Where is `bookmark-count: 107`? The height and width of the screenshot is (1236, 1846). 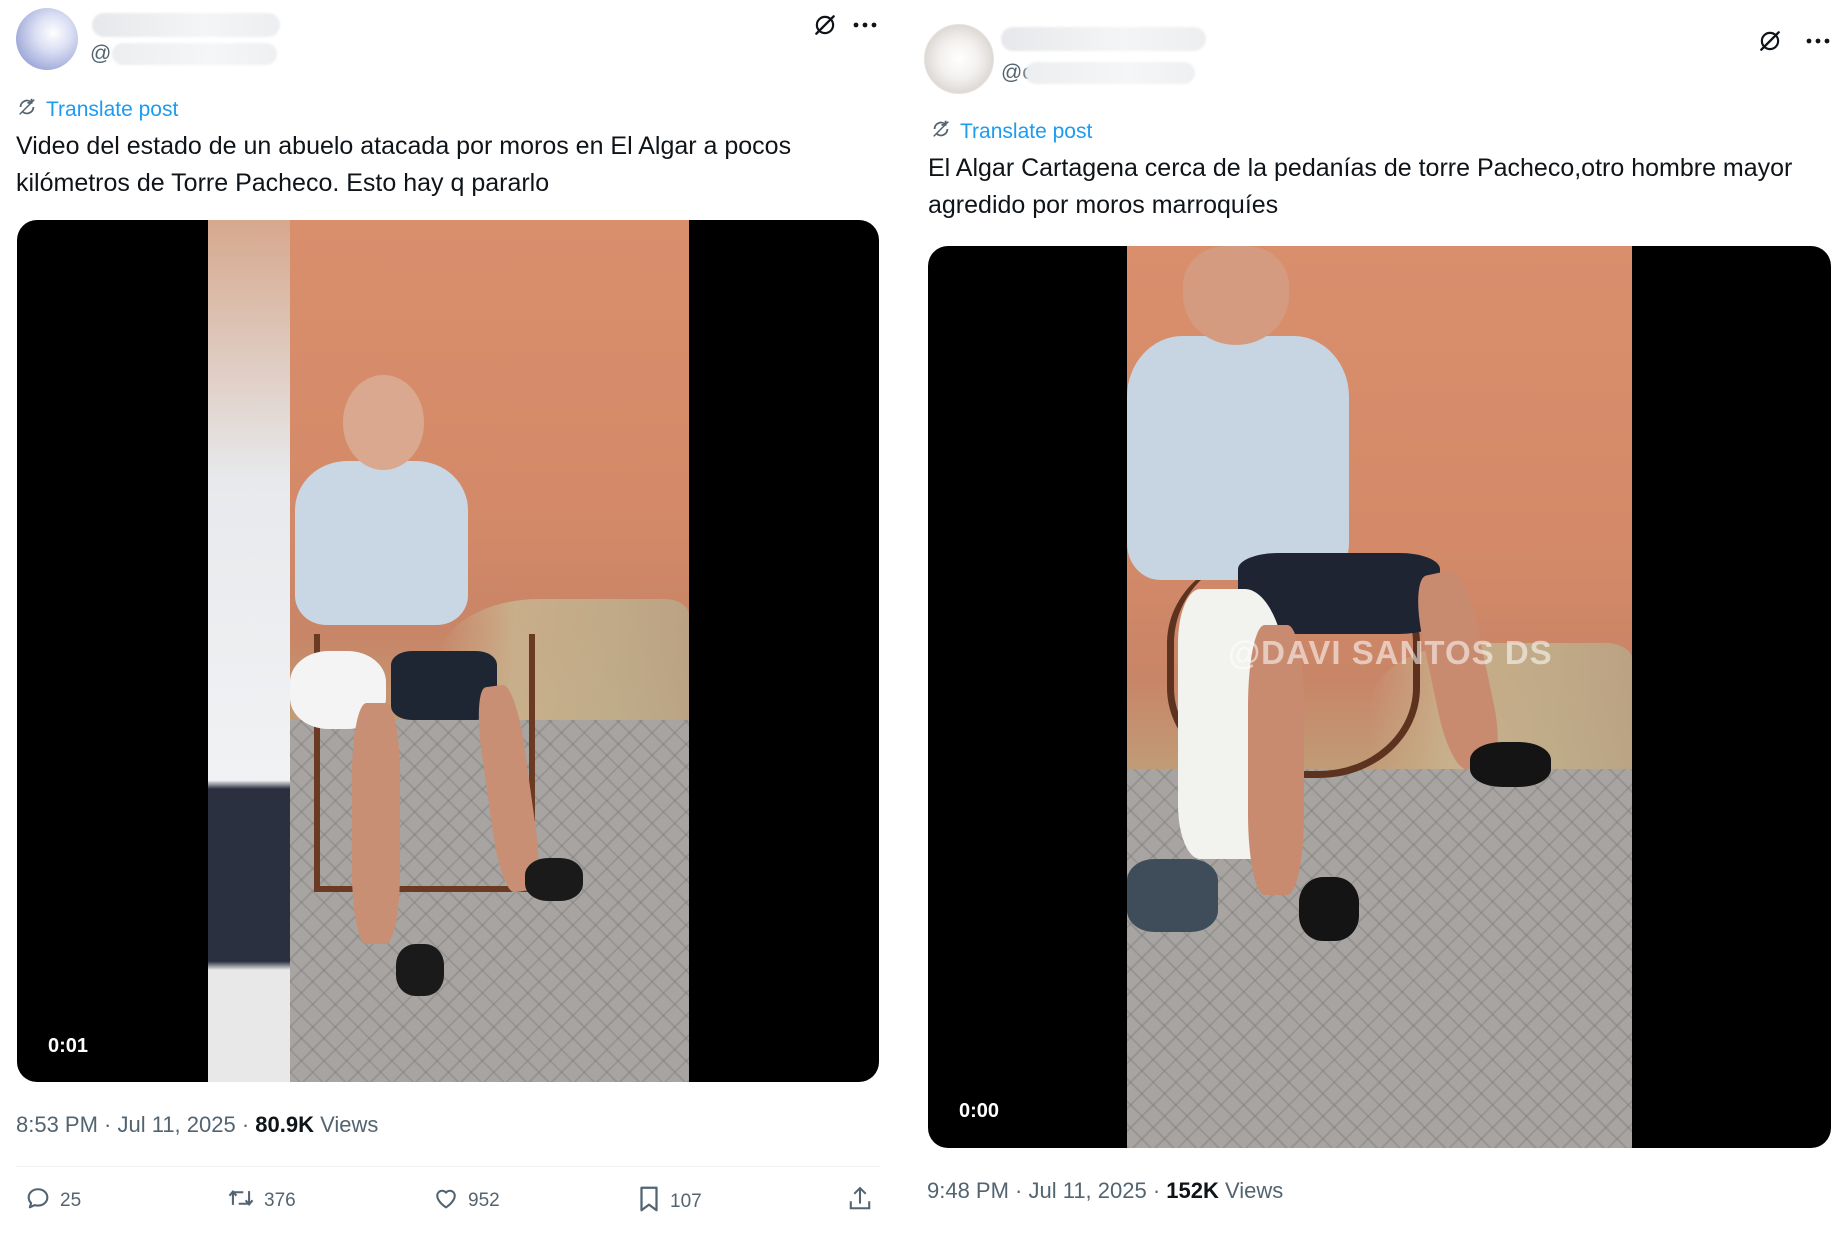 bookmark-count: 107 is located at coordinates (686, 1201).